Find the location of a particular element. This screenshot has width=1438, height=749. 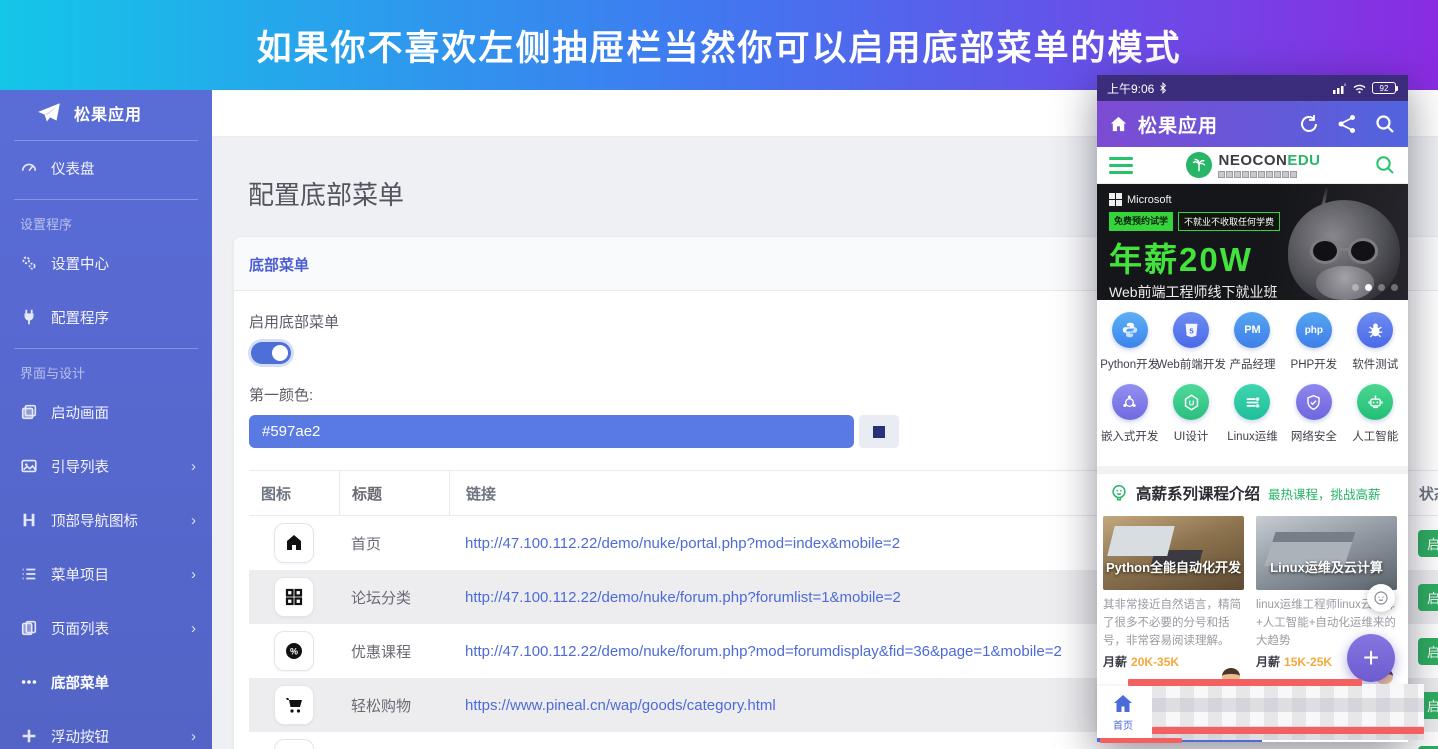

svg-text: U is located at coordinates (1191, 402).